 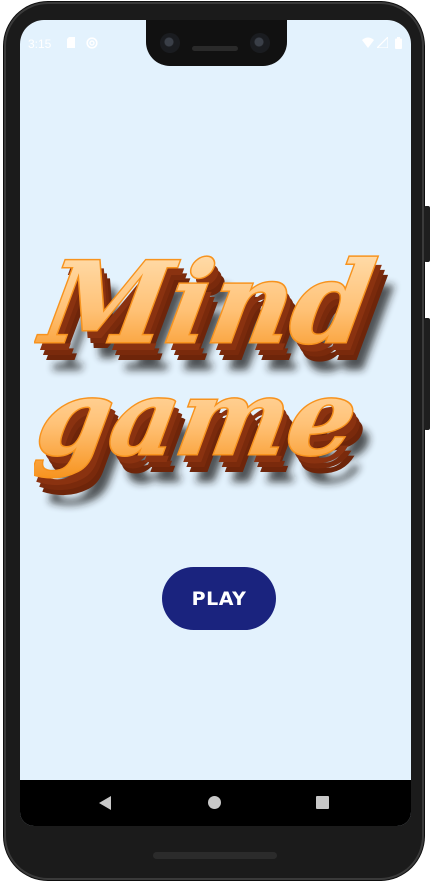 What do you see at coordinates (71, 42) in the screenshot?
I see `sd-card-icon` at bounding box center [71, 42].